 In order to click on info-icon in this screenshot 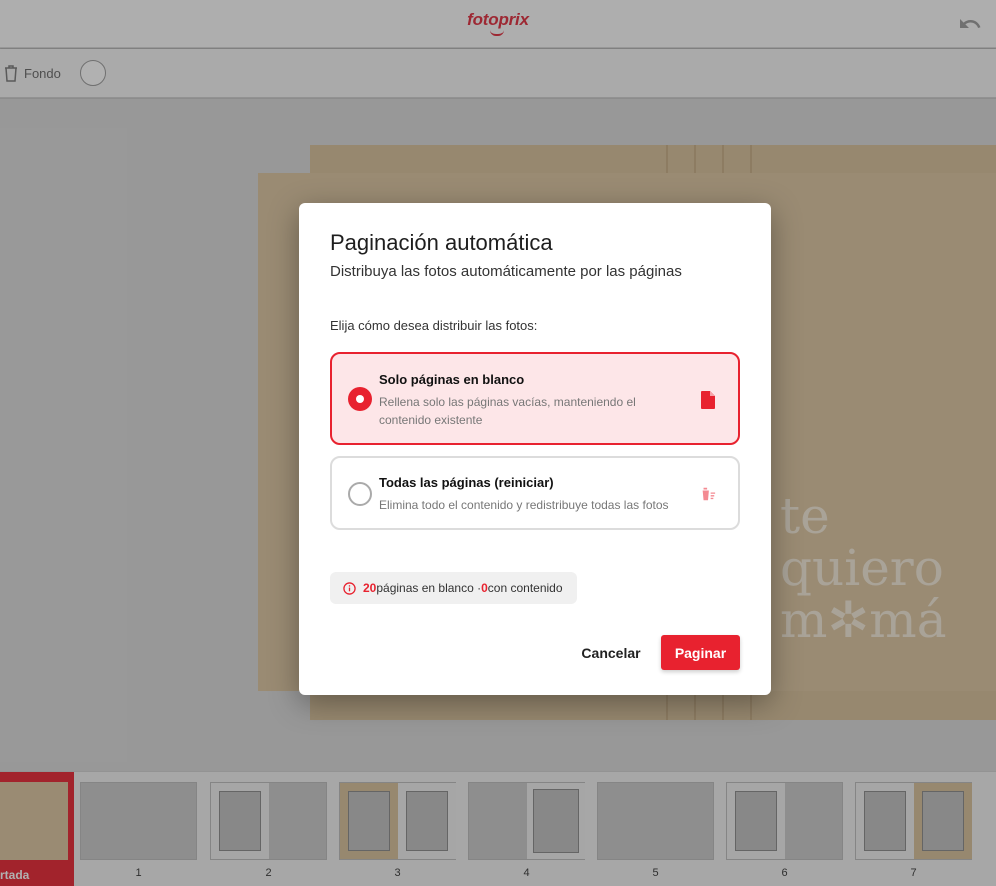, I will do `click(349, 588)`.